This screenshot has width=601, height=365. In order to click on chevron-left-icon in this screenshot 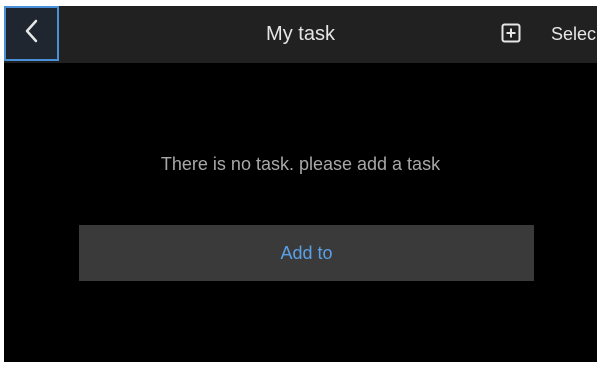, I will do `click(32, 33)`.